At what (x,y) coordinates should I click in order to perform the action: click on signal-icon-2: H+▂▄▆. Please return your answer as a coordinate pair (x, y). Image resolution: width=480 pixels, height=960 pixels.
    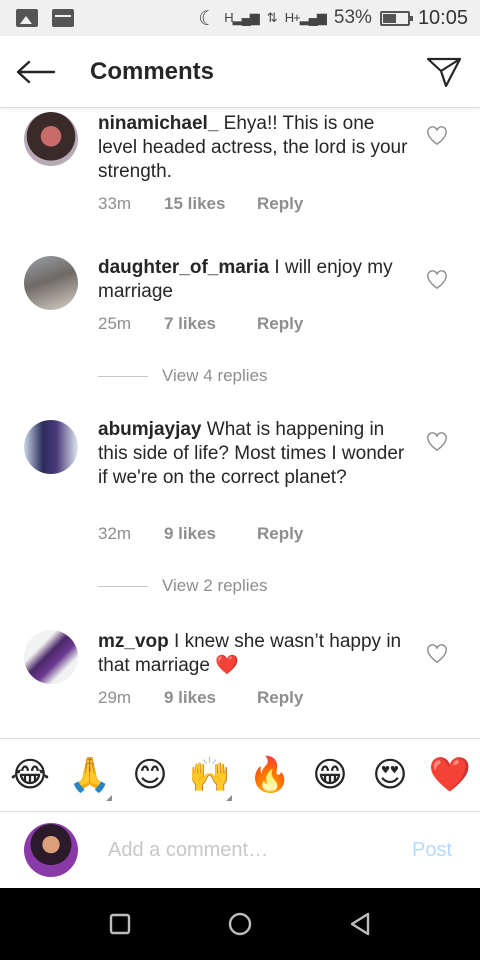
    Looking at the image, I should click on (305, 17).